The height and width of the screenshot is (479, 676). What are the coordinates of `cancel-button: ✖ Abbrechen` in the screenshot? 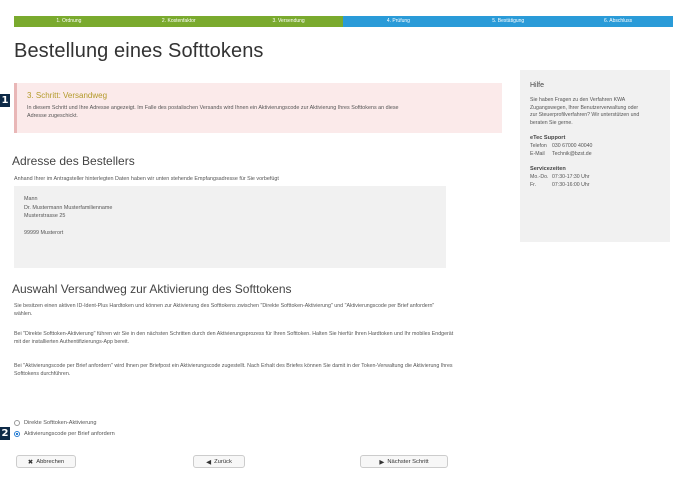 It's located at (46, 461).